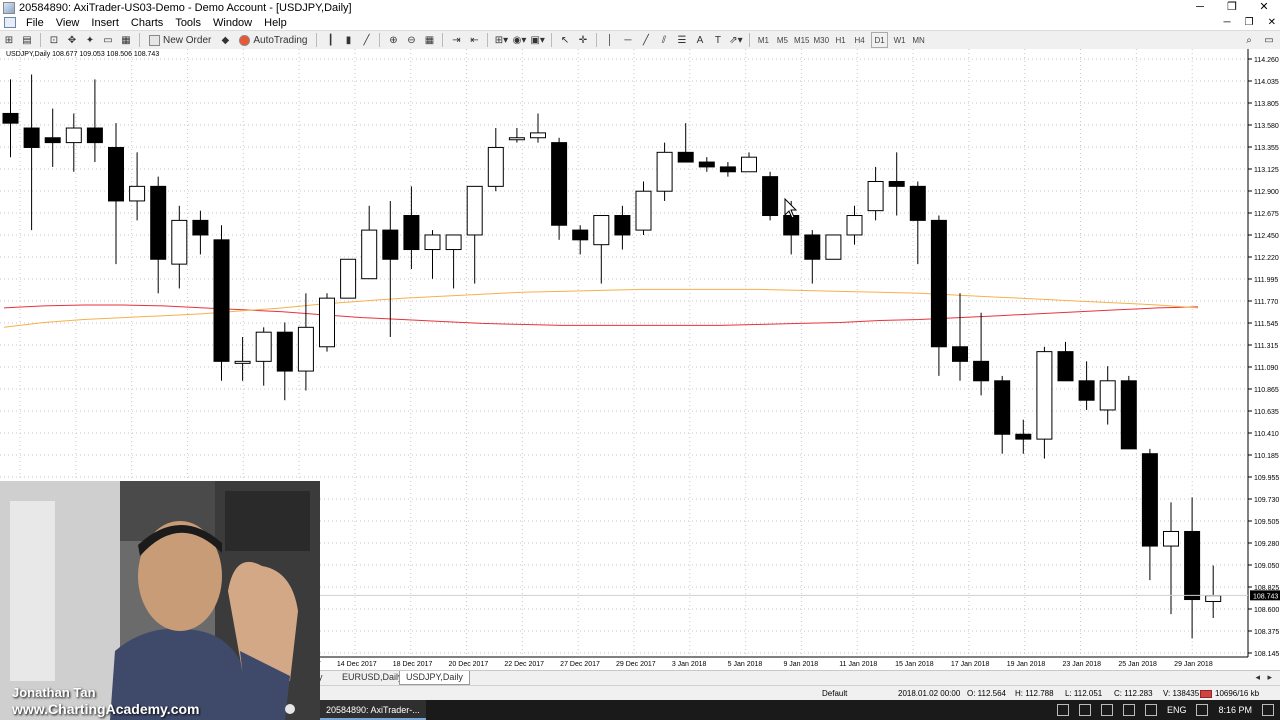  Describe the element at coordinates (763, 40) in the screenshot. I see `timeframe-m1: M1` at that location.